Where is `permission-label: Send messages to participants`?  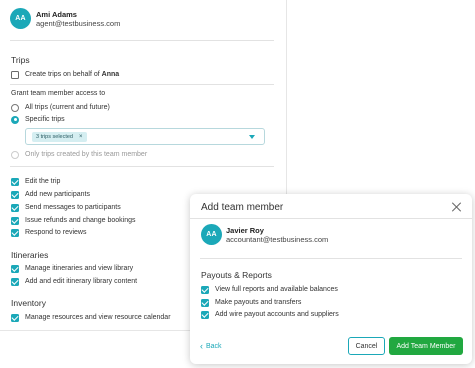 permission-label: Send messages to participants is located at coordinates (73, 207).